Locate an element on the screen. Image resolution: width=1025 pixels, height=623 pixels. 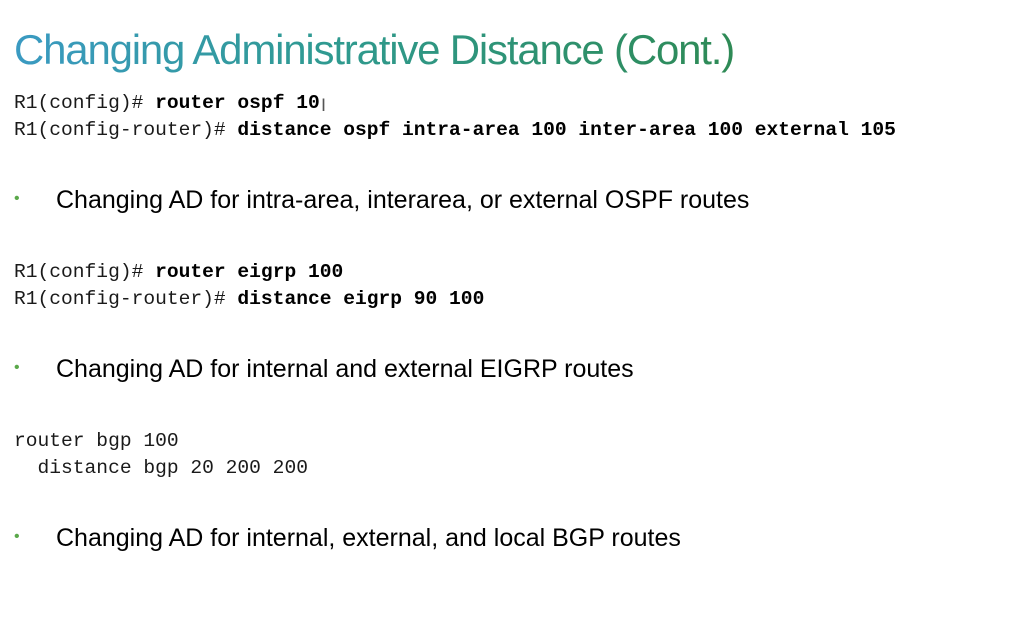
ospf-line2-prompt: R1(config-router)# is located at coordinates (126, 130).